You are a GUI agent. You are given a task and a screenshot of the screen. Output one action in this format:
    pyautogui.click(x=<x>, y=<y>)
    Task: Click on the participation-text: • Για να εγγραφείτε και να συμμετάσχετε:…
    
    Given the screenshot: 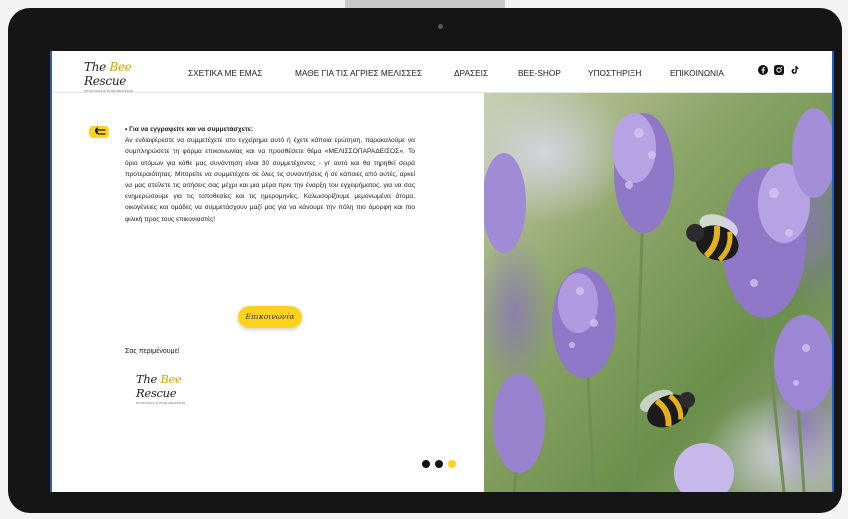 What is the action you would take?
    pyautogui.click(x=270, y=174)
    